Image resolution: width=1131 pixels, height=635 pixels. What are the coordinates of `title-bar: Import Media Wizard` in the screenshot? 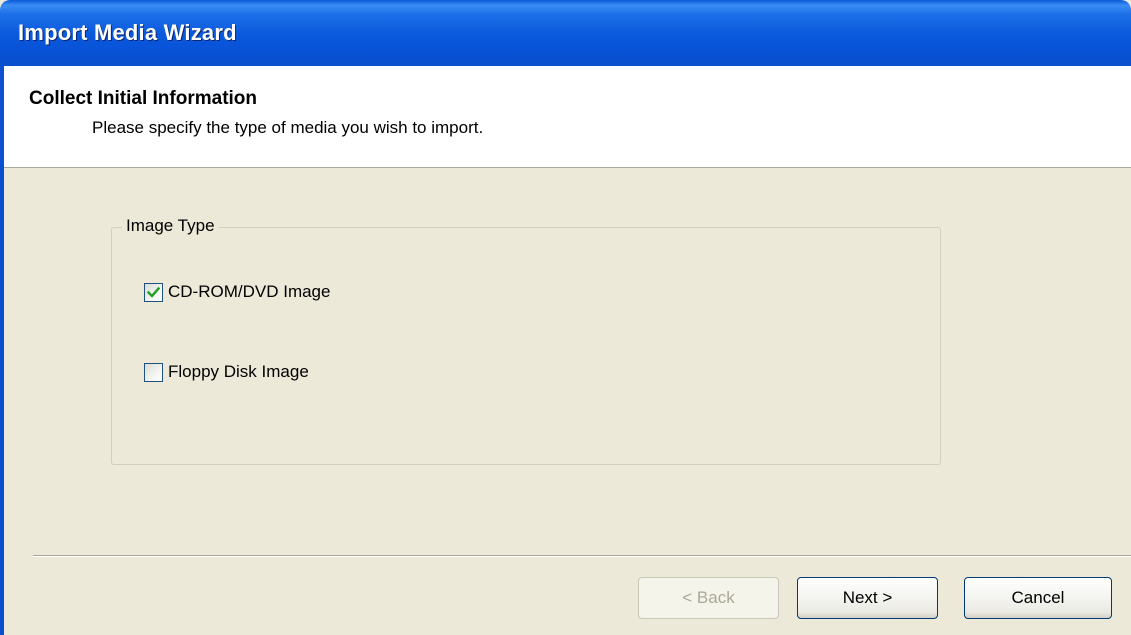 It's located at (565, 33).